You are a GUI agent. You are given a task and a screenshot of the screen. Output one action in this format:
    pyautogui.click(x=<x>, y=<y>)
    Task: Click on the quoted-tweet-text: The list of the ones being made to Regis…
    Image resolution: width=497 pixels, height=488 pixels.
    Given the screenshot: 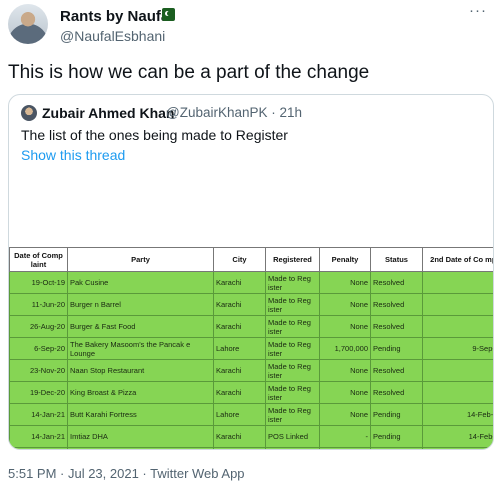 What is the action you would take?
    pyautogui.click(x=154, y=135)
    